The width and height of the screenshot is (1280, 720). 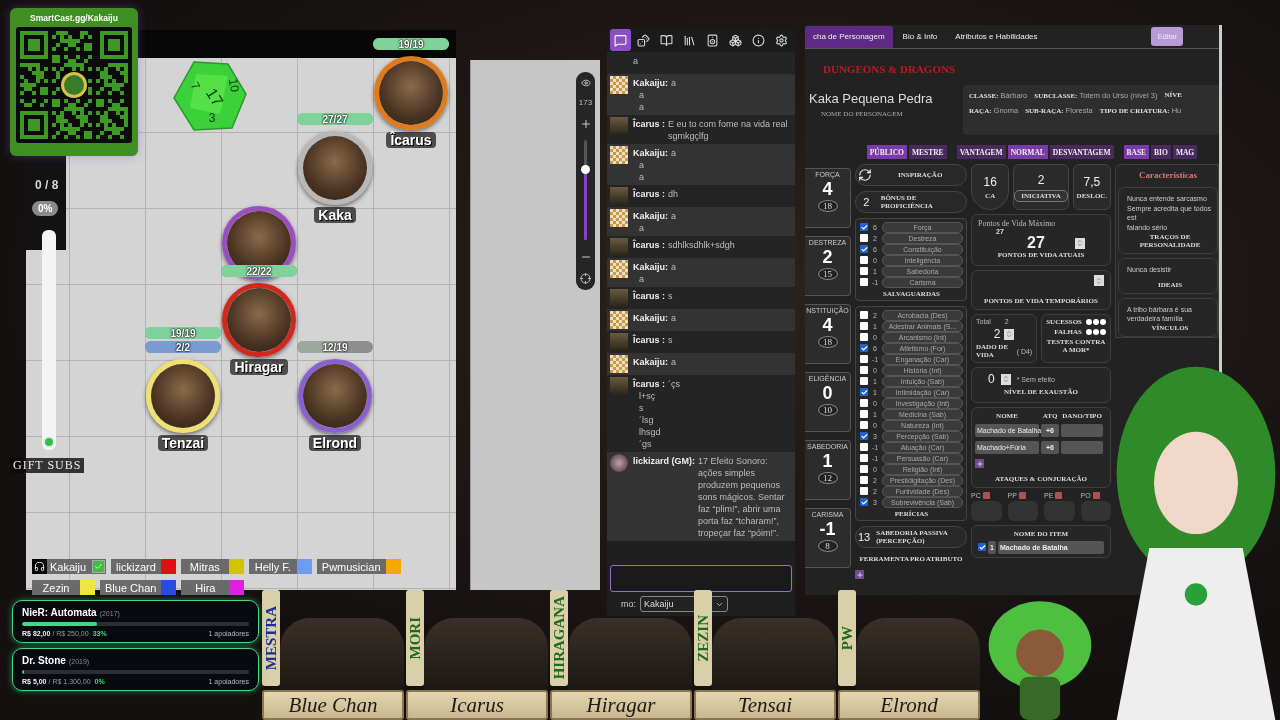 What do you see at coordinates (212, 566) in the screenshot?
I see `player-tag: Mitras` at bounding box center [212, 566].